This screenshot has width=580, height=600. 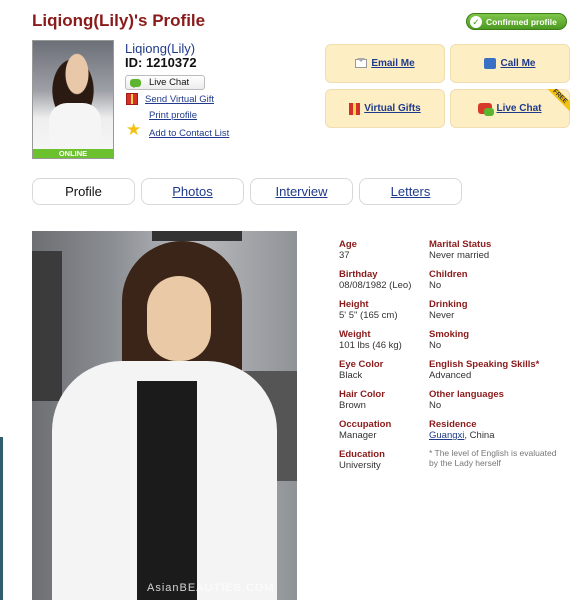 What do you see at coordinates (476, 21) in the screenshot?
I see `check-icon: ✓` at bounding box center [476, 21].